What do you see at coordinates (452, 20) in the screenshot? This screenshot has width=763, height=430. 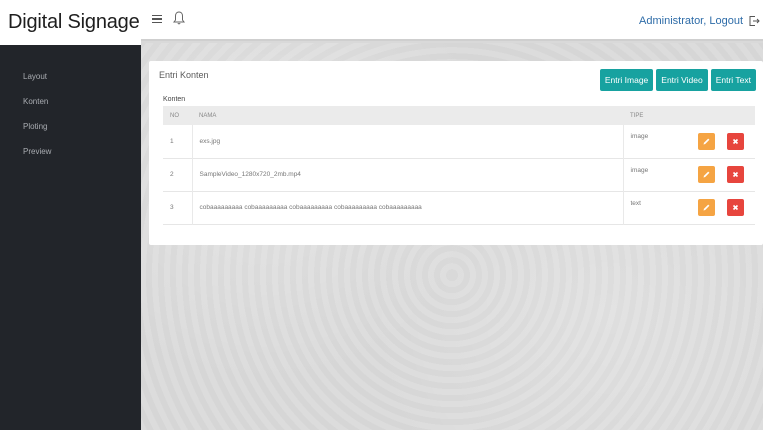 I see `top-navbar: Administrator, Logout` at bounding box center [452, 20].